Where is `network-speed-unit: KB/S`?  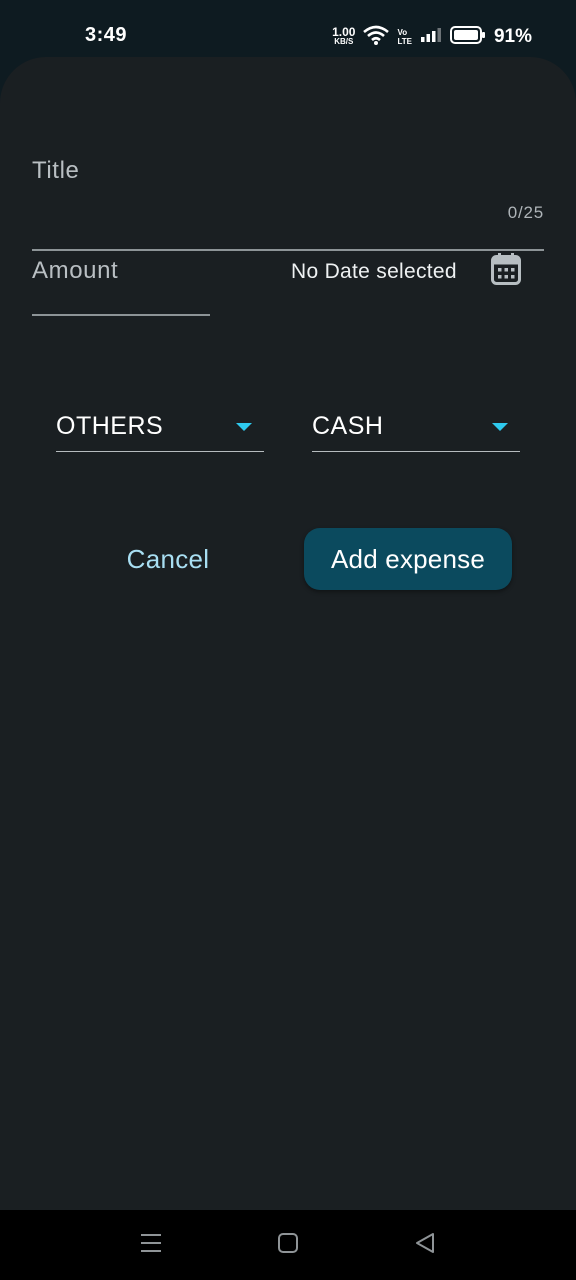 network-speed-unit: KB/S is located at coordinates (344, 41).